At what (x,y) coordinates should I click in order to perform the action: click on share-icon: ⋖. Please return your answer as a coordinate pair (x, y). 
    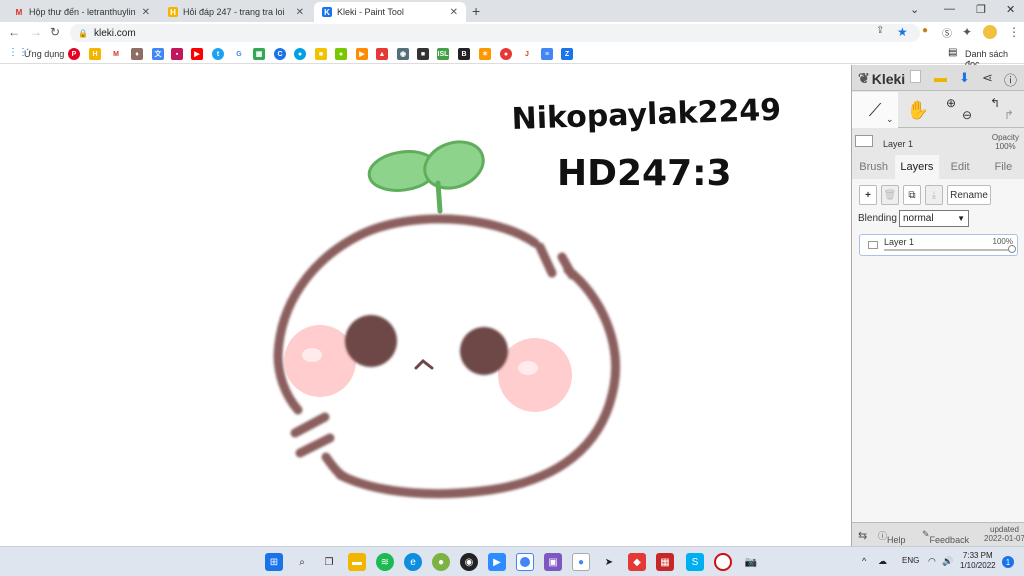
    Looking at the image, I should click on (987, 78).